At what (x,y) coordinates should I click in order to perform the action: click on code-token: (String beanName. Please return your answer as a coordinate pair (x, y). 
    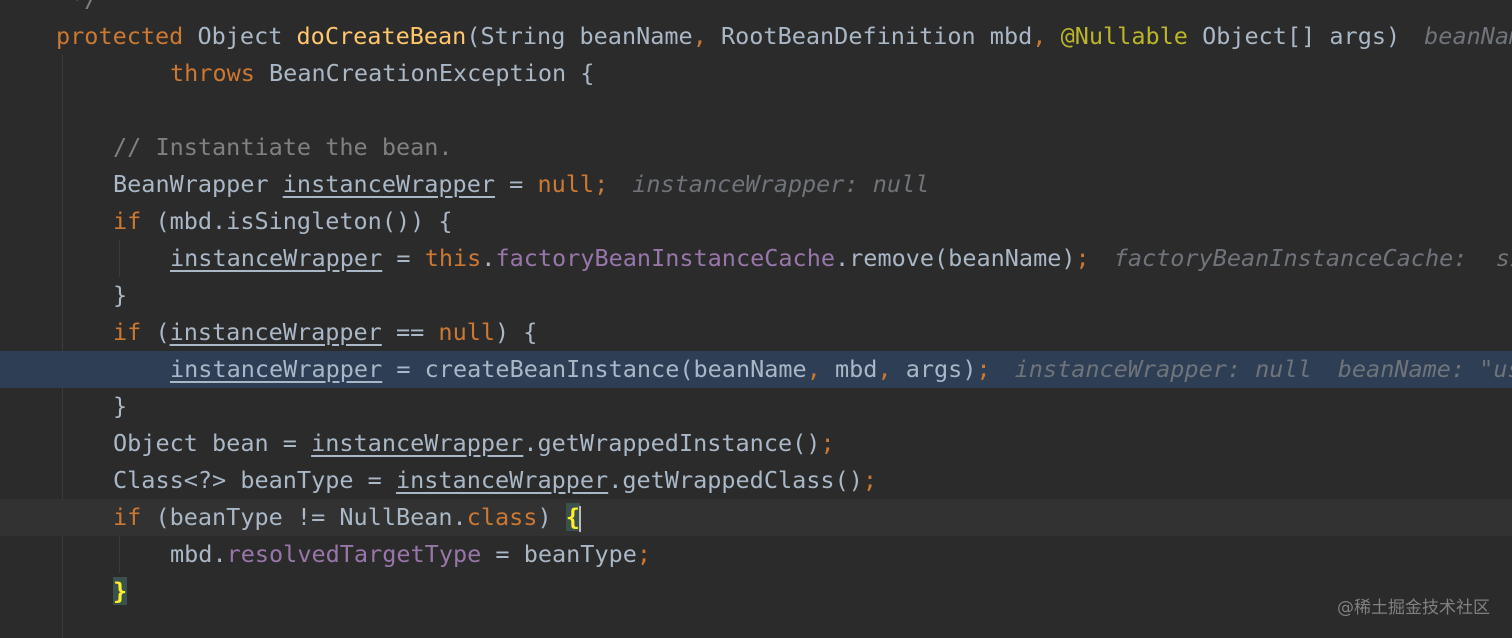
    Looking at the image, I should click on (579, 36).